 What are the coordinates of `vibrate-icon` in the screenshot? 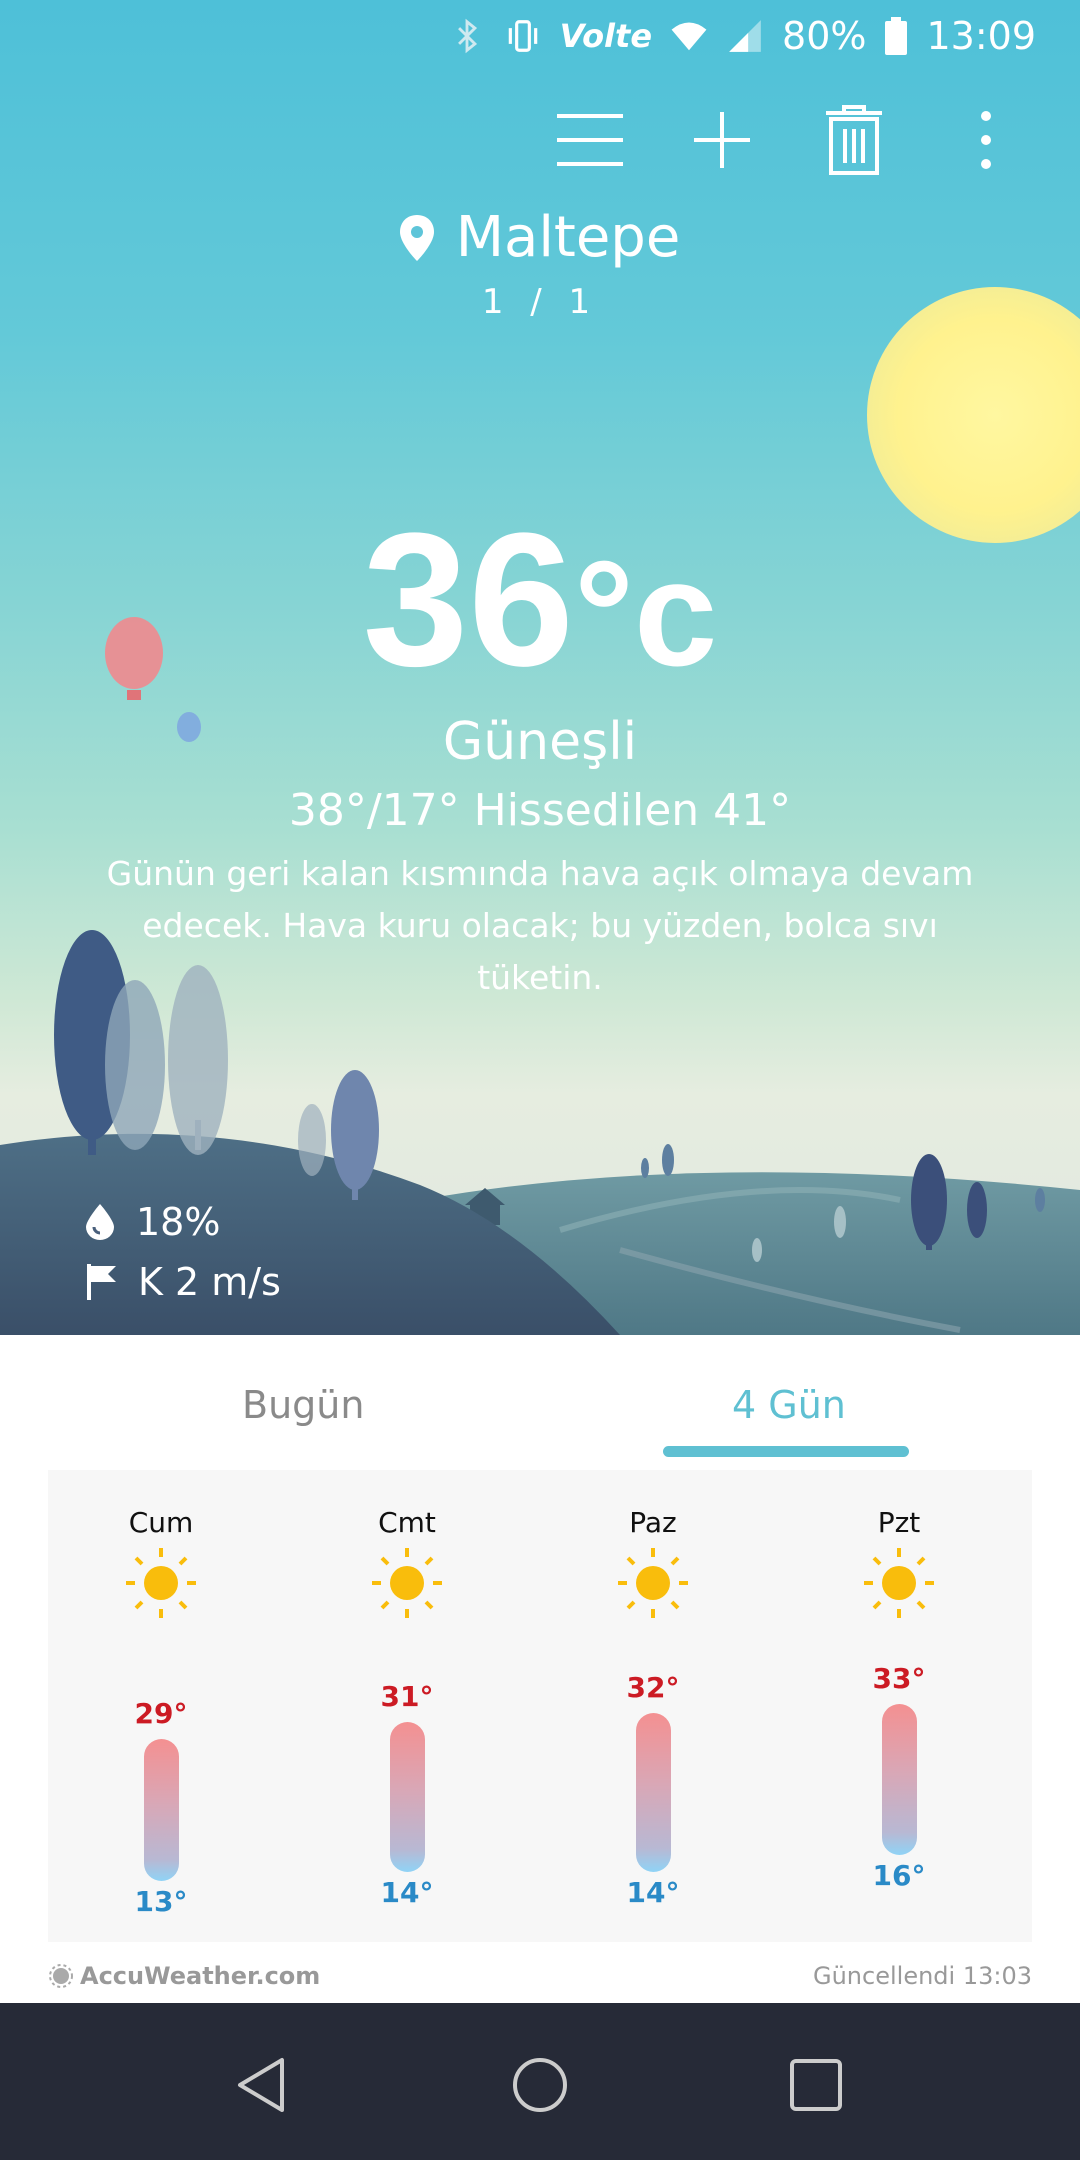 It's located at (522, 36).